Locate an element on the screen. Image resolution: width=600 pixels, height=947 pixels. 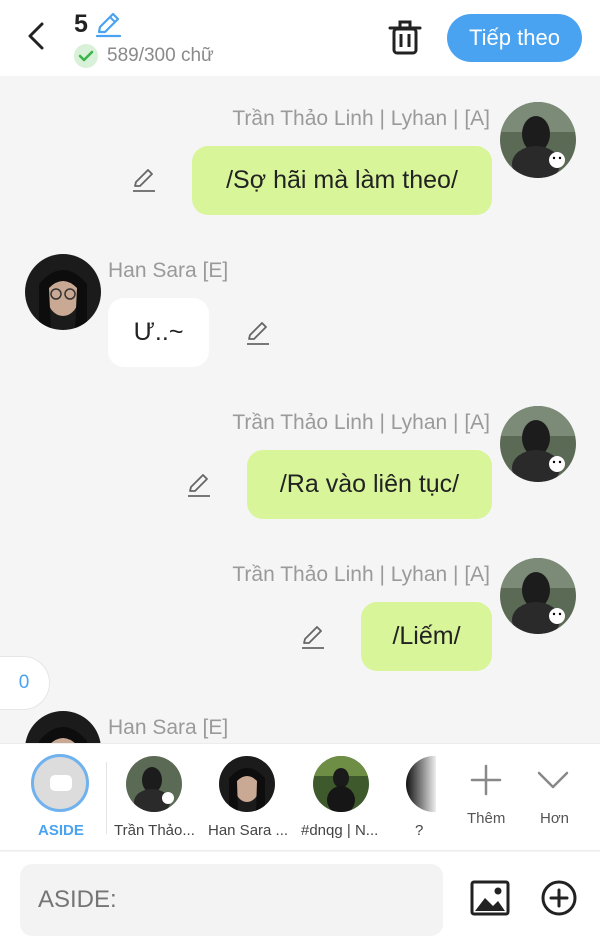
add-character-icon is located at coordinates (486, 780).